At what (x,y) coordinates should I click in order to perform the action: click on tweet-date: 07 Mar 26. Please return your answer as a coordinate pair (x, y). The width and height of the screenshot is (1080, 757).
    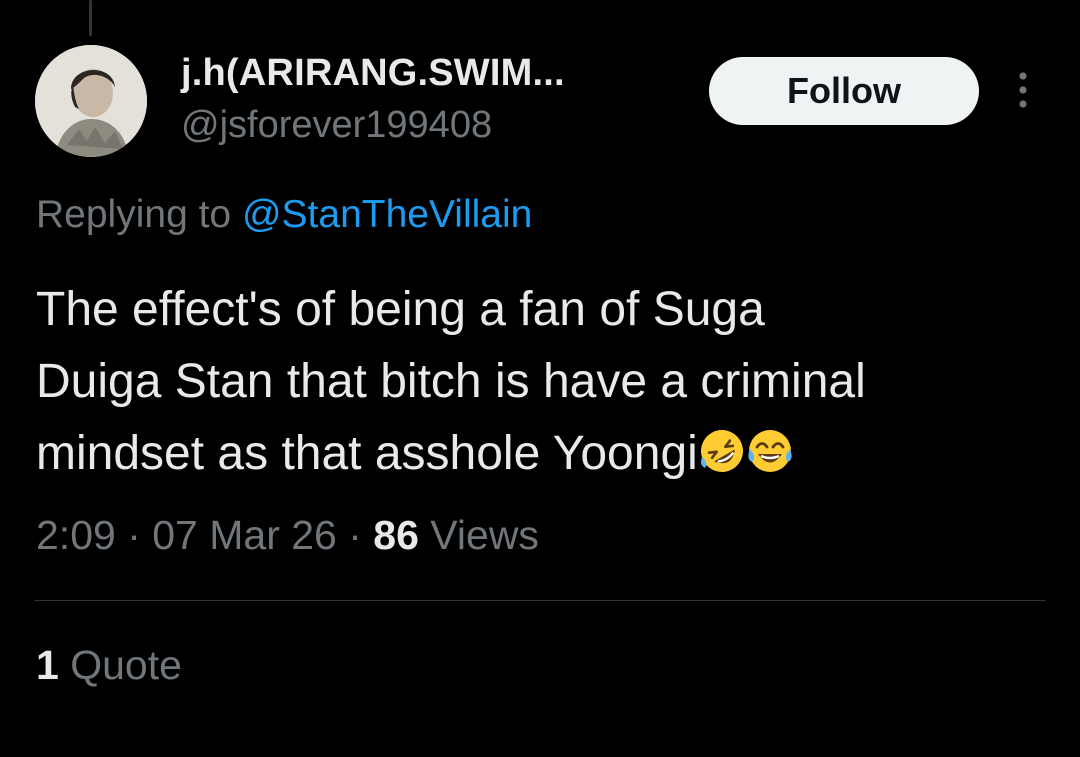
    Looking at the image, I should click on (244, 535).